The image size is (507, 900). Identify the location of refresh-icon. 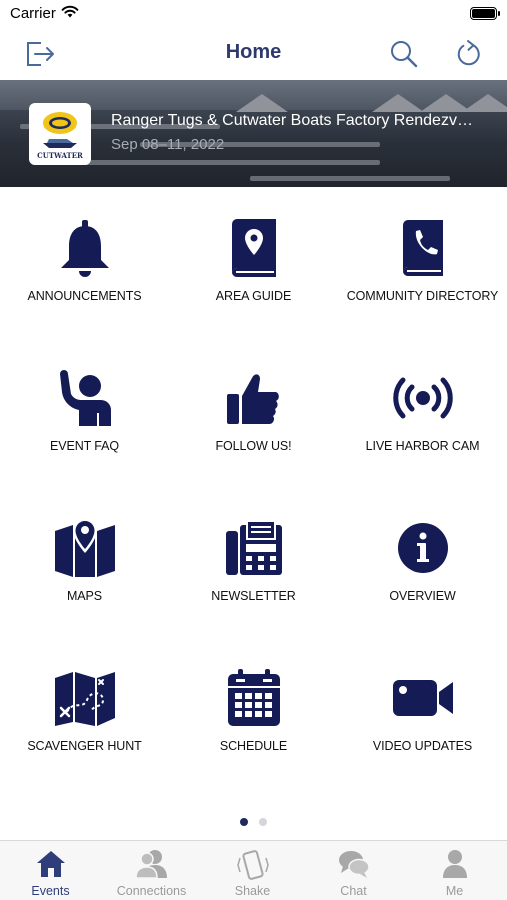
(468, 53).